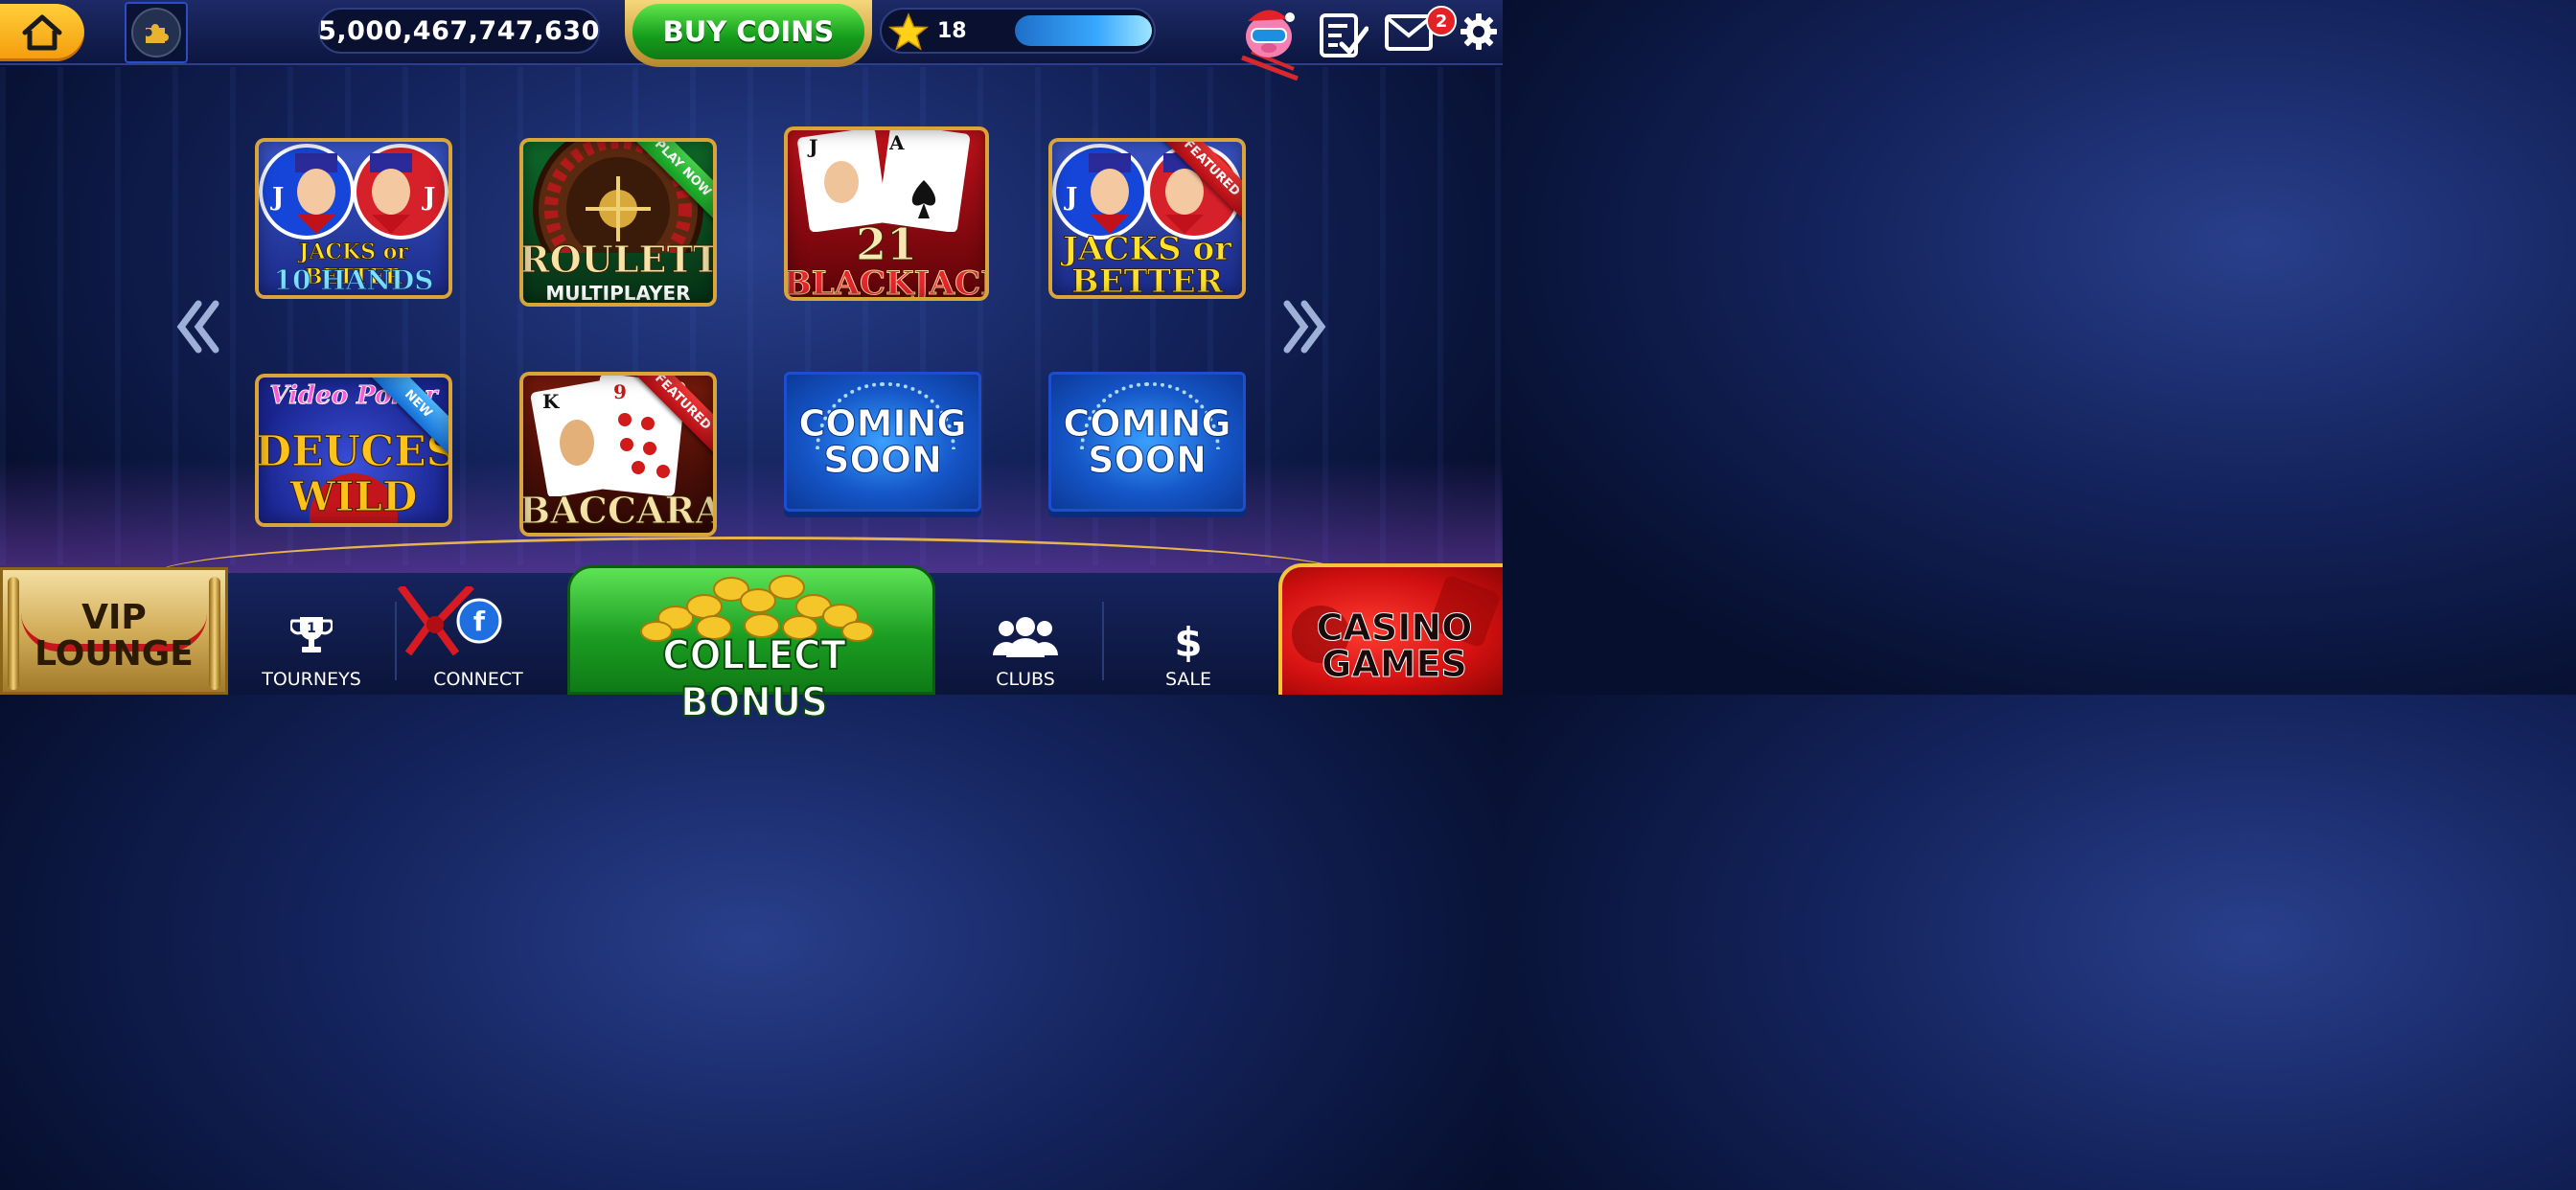  Describe the element at coordinates (1270, 46) in the screenshot. I see `avatar-pig-icon` at that location.